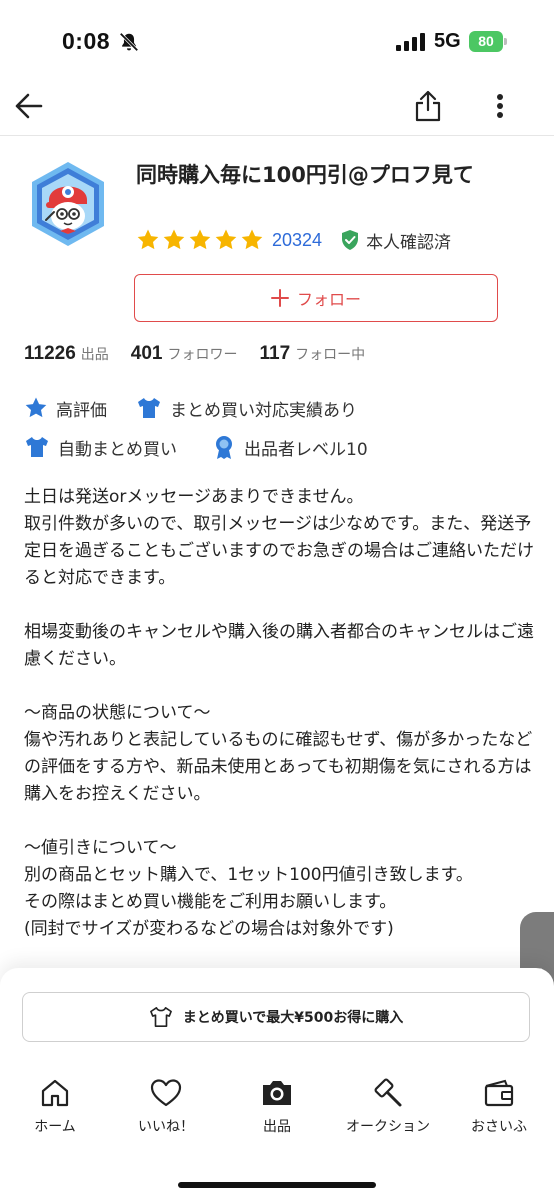  I want to click on bulk-buy-button: まとめ買いで最大¥500お得に購入, so click(276, 1017).